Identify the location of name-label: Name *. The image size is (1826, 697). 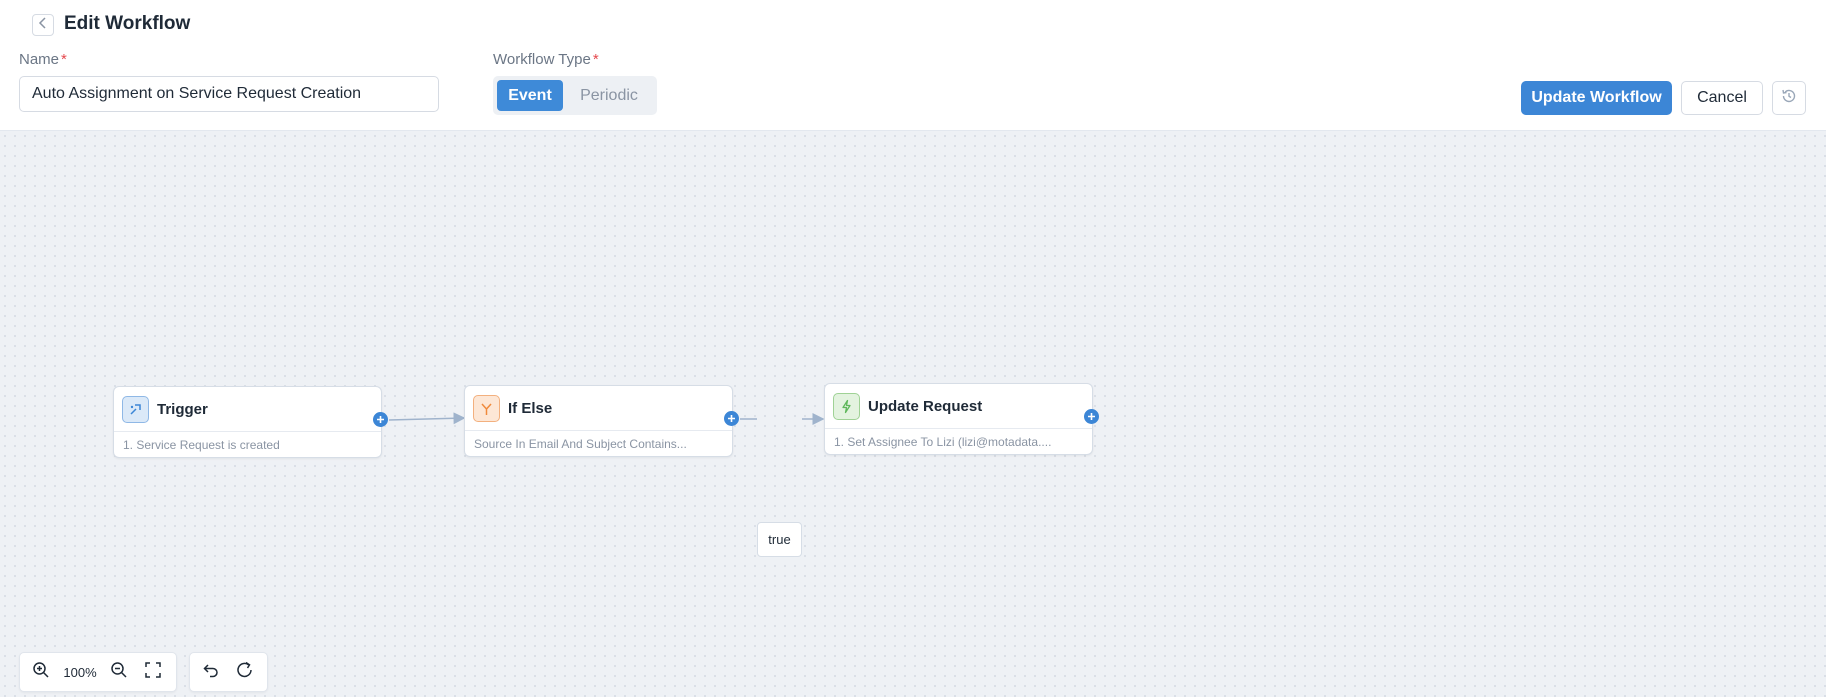
(43, 59).